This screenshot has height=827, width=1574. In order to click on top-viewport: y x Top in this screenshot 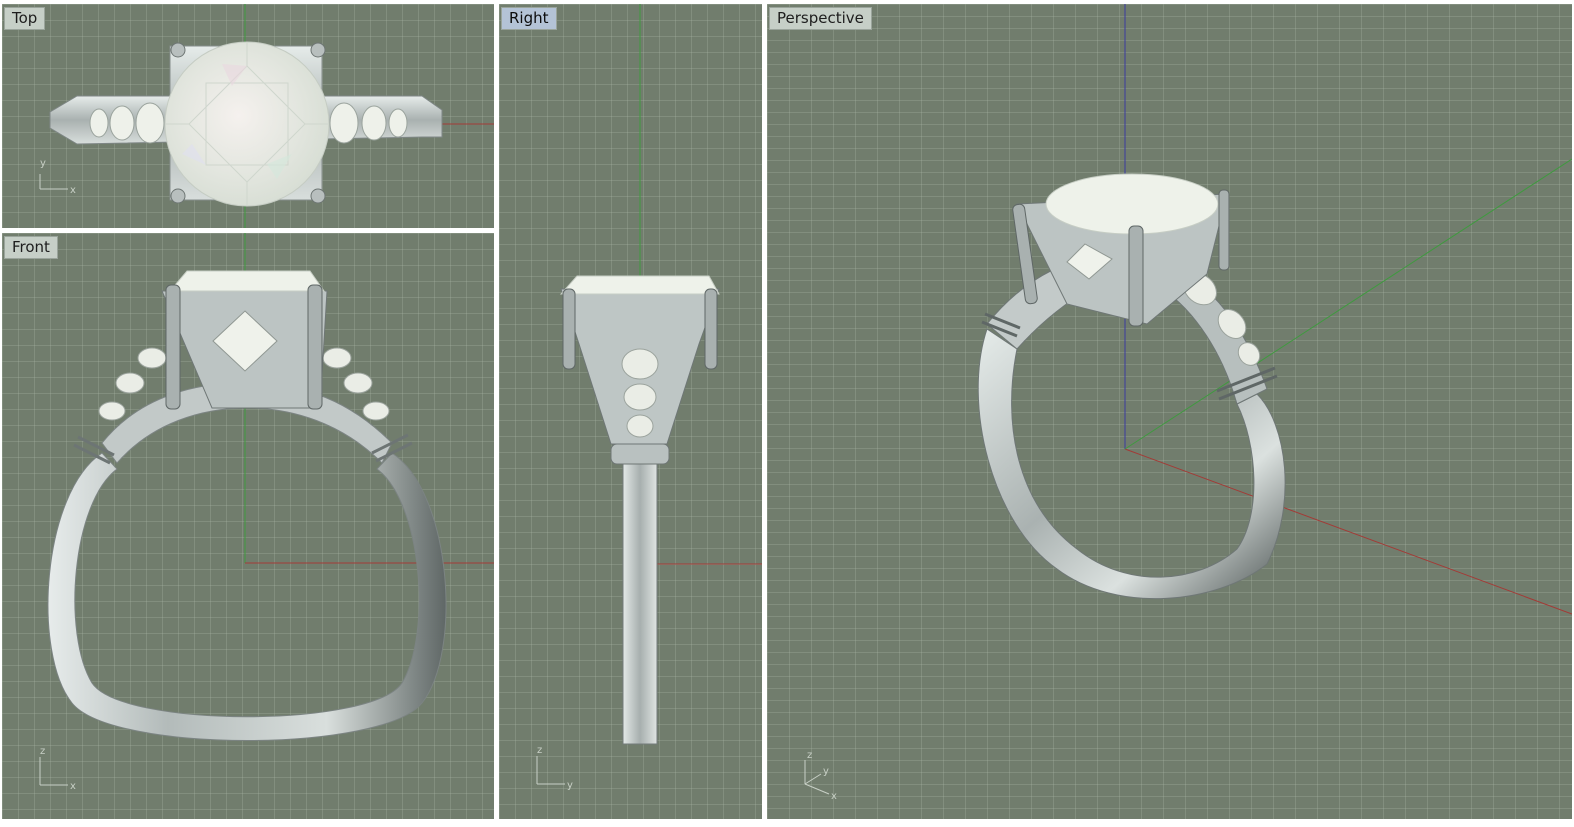, I will do `click(248, 116)`.